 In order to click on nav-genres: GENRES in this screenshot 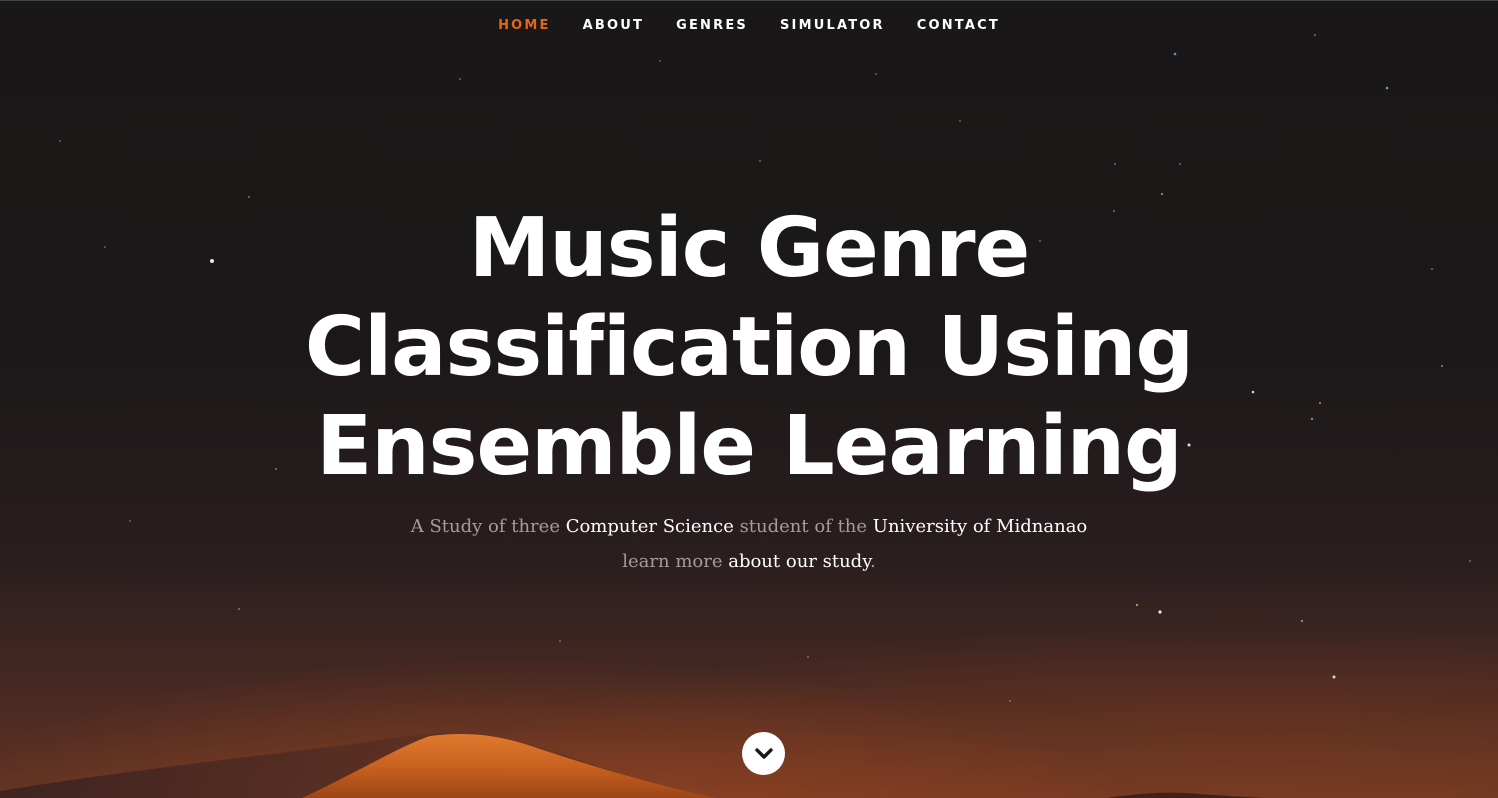, I will do `click(712, 26)`.